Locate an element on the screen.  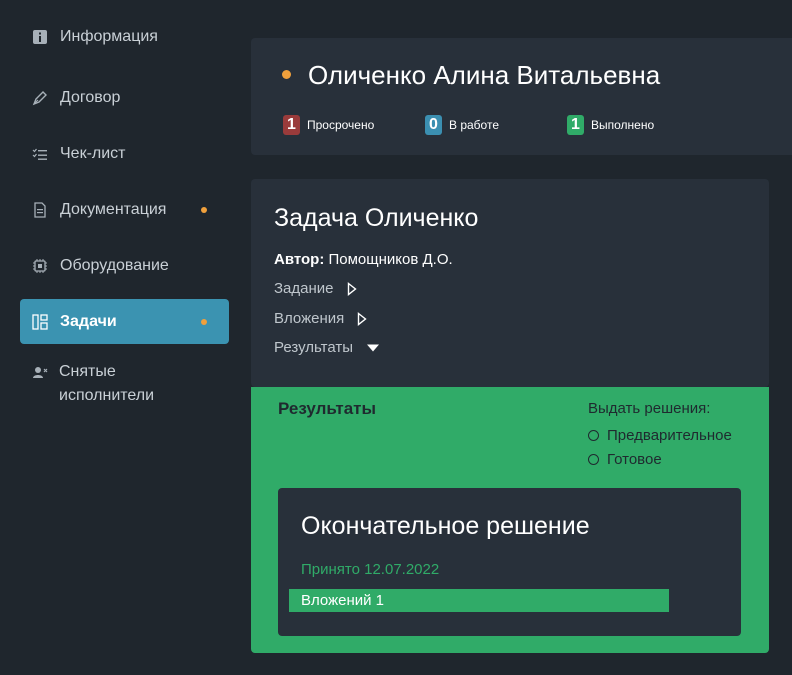
sidebar-item-removed-executors: Снятые исполнители is located at coordinates (124, 383).